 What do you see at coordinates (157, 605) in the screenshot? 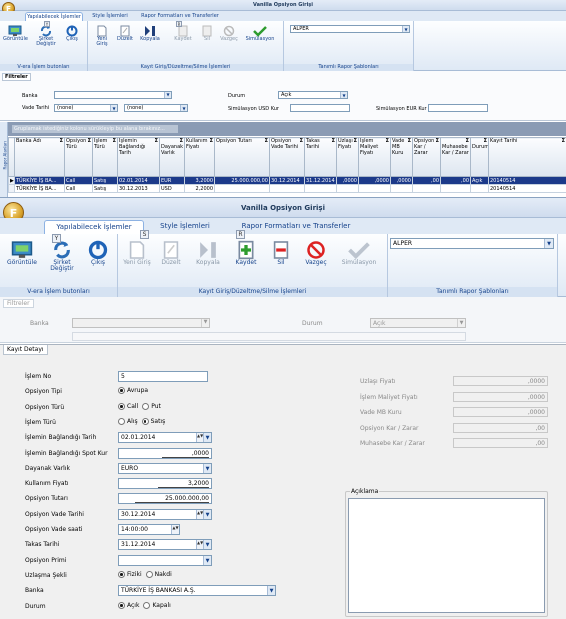
I see `radio-option: Kapalı` at bounding box center [157, 605].